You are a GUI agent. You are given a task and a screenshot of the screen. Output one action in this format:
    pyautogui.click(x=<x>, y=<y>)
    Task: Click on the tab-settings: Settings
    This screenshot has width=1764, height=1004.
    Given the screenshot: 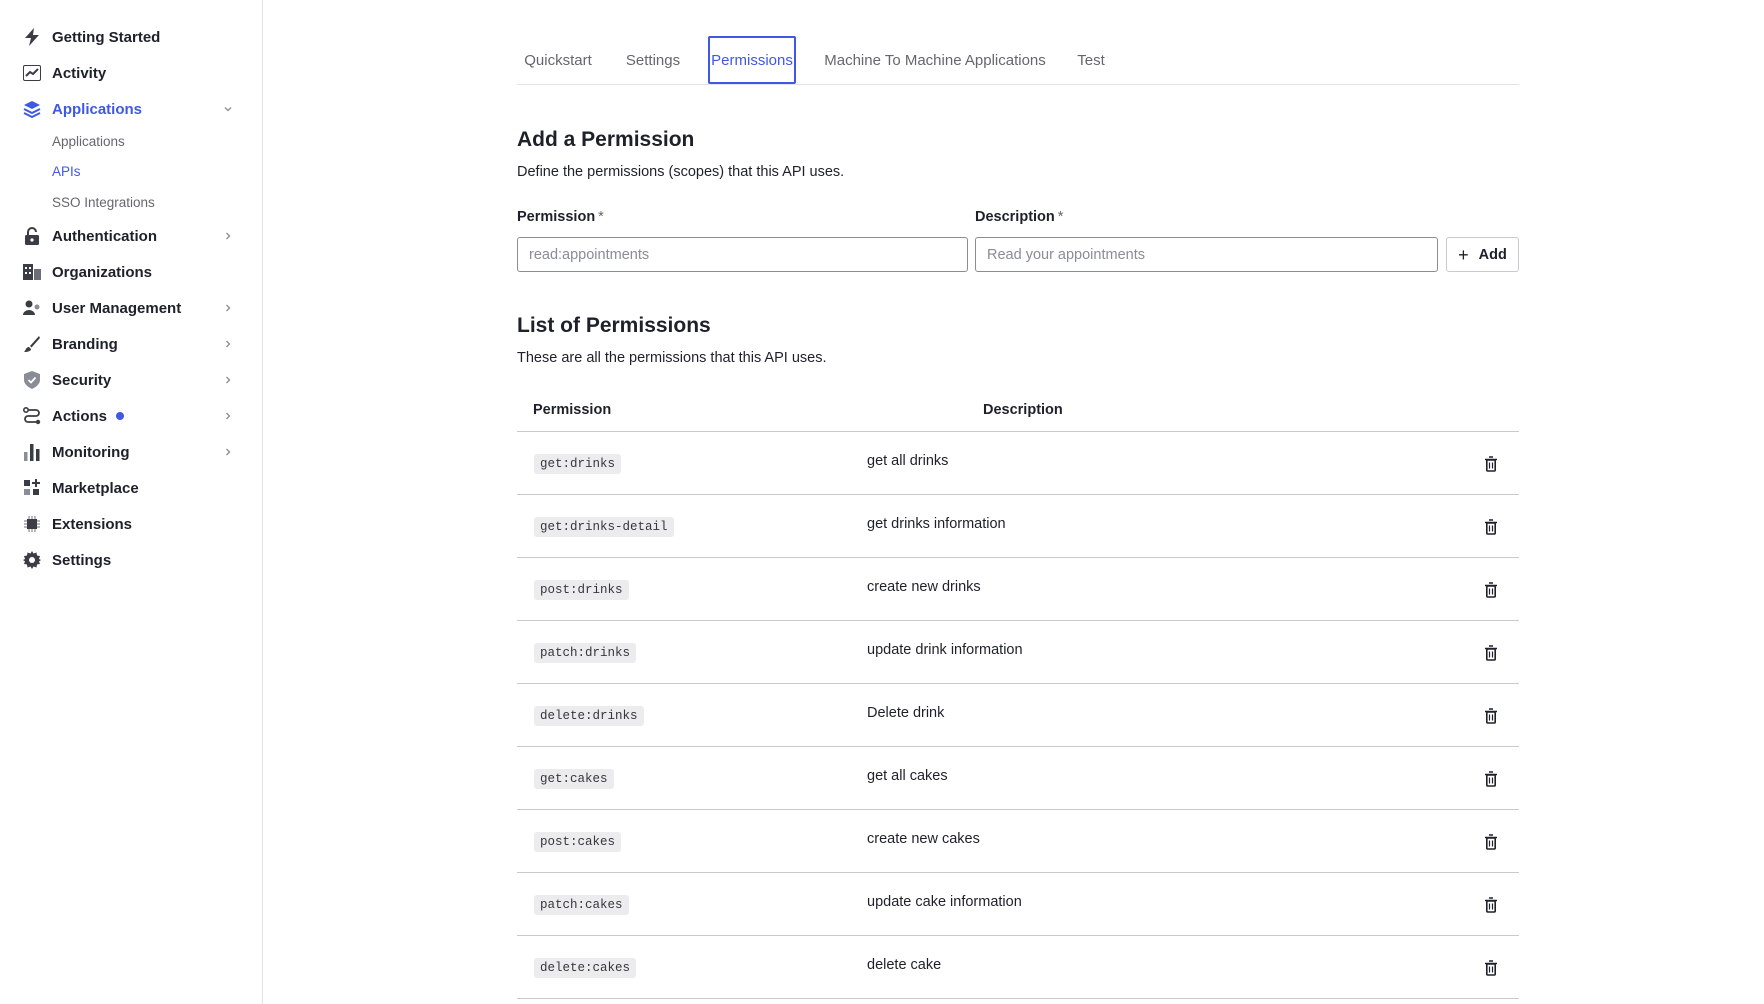 What is the action you would take?
    pyautogui.click(x=653, y=60)
    